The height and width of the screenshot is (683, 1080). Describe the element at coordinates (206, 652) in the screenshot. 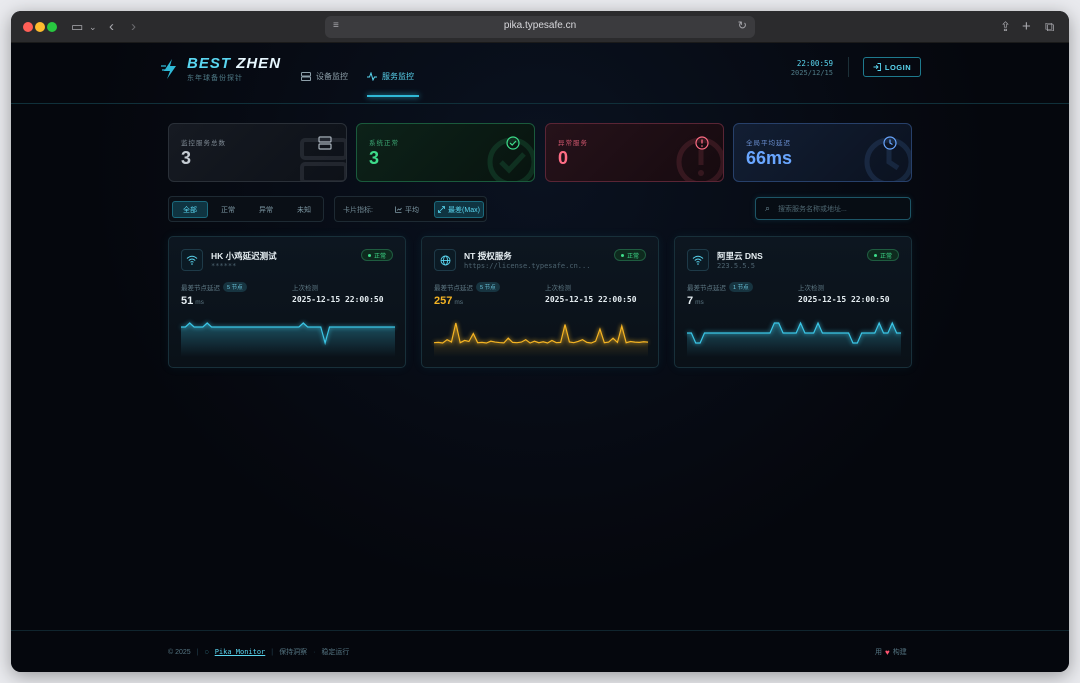

I see `github-icon: ◌` at that location.